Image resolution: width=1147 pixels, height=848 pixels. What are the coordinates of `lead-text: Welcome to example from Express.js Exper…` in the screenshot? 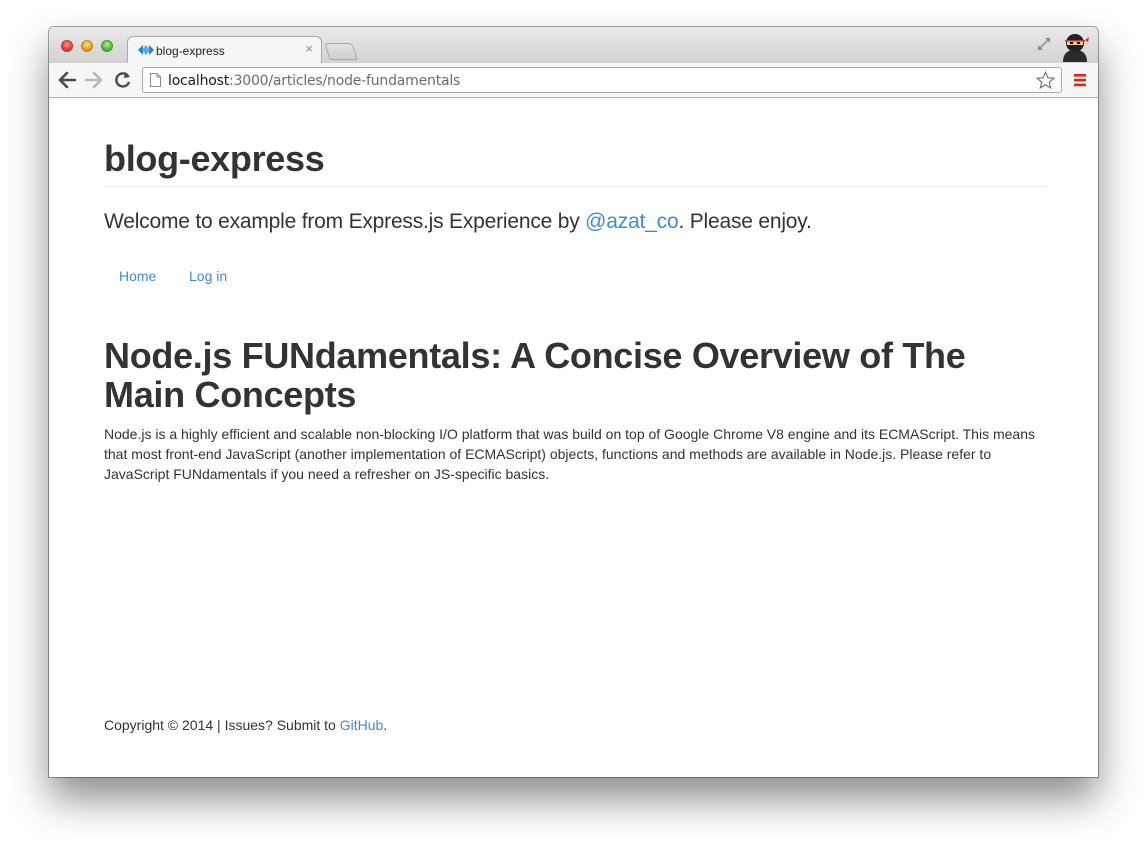 It's located at (345, 221).